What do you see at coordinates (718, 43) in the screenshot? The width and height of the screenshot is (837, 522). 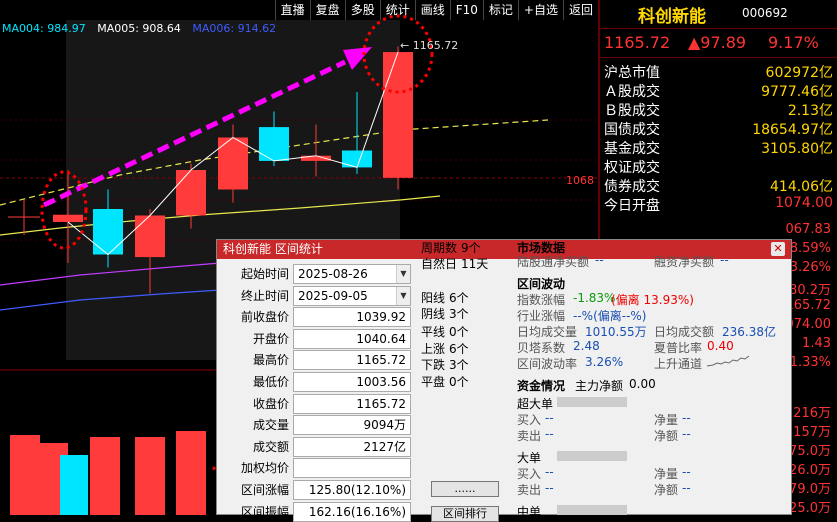 I see `price-row: 1165.72 ▲97.89 9.17%` at bounding box center [718, 43].